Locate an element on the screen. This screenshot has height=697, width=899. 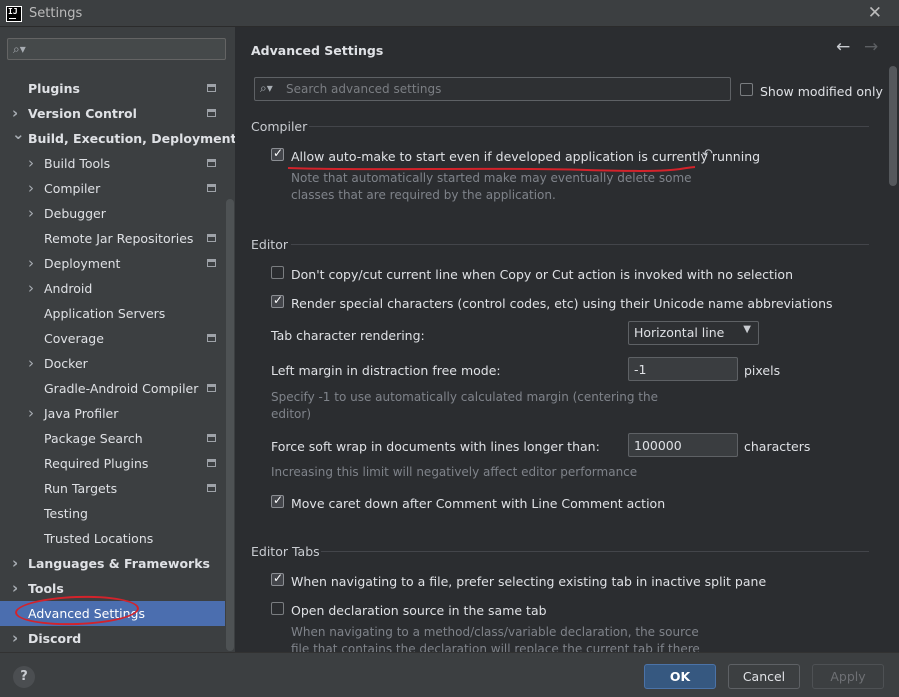
open-same-tab-label: Open declaration source in the same tab is located at coordinates (419, 610).